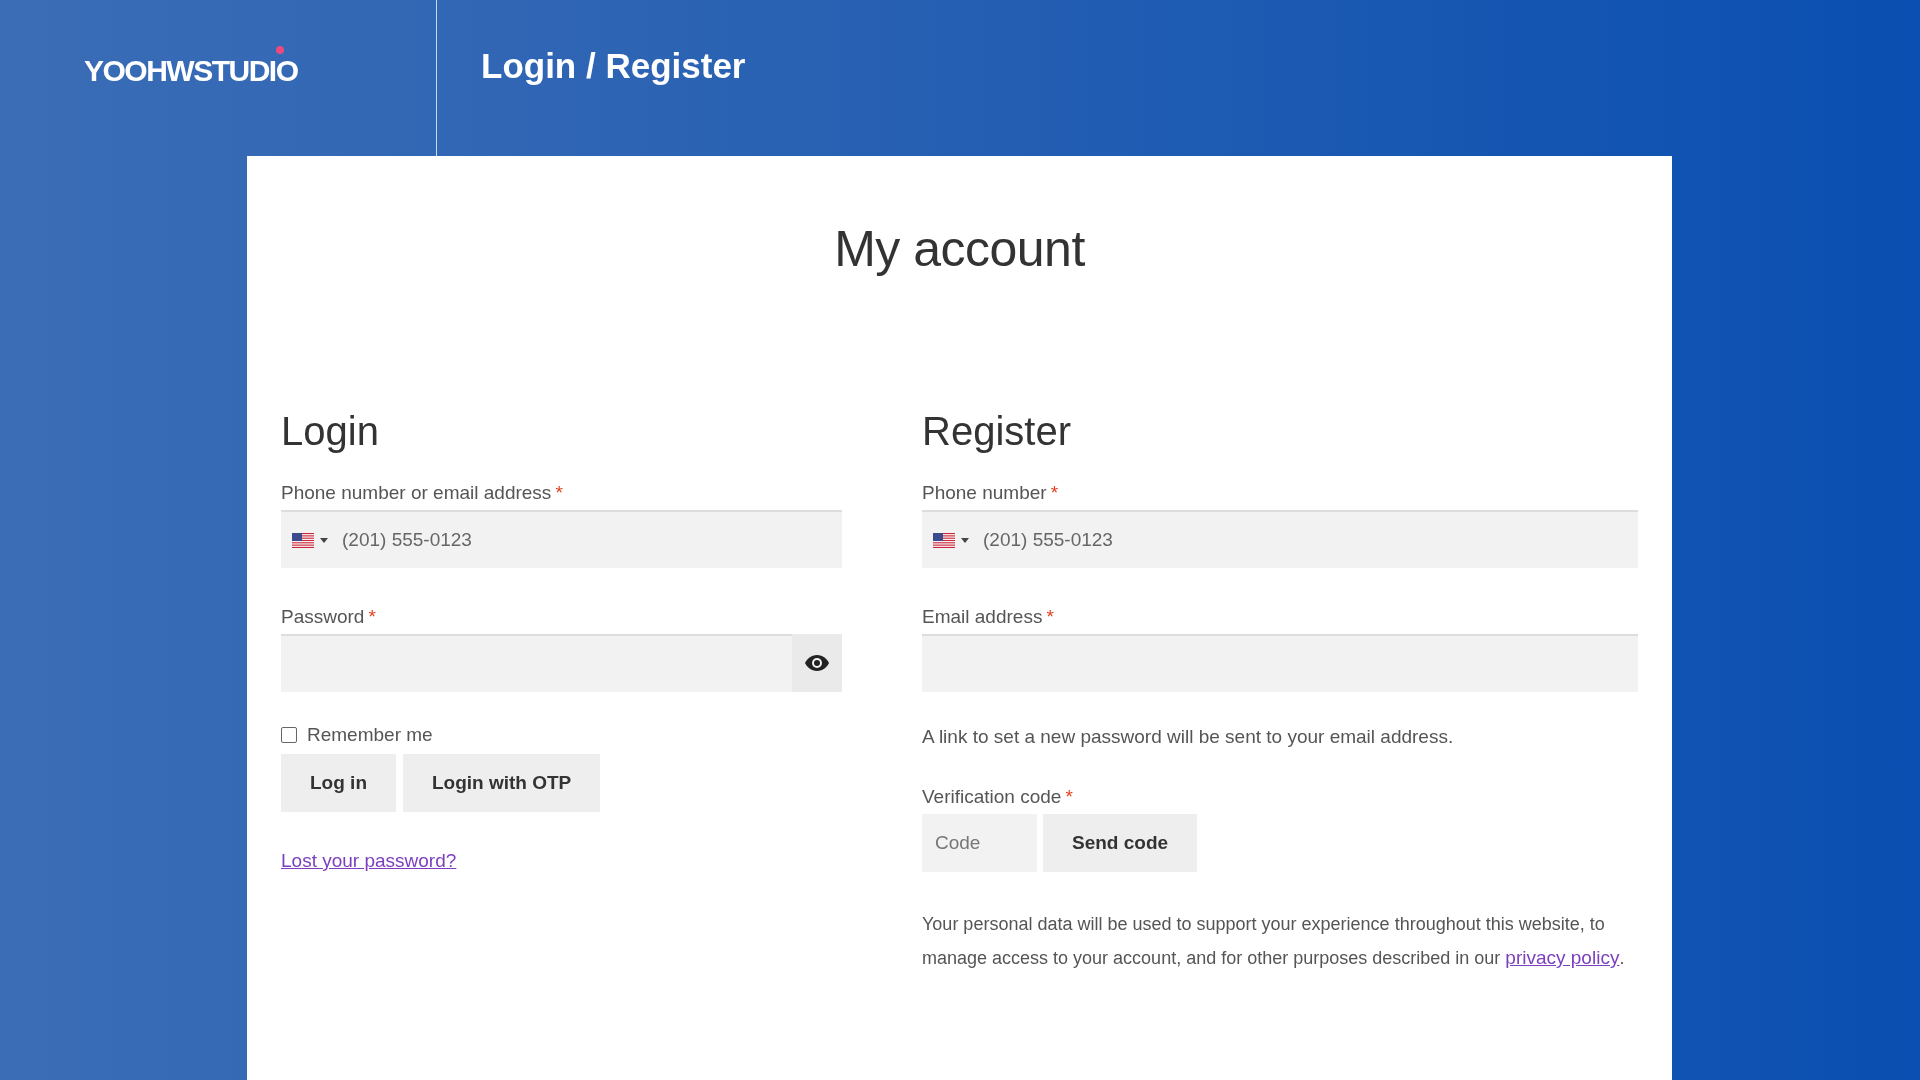 The image size is (1920, 1080). What do you see at coordinates (1280, 663) in the screenshot?
I see `email-field` at bounding box center [1280, 663].